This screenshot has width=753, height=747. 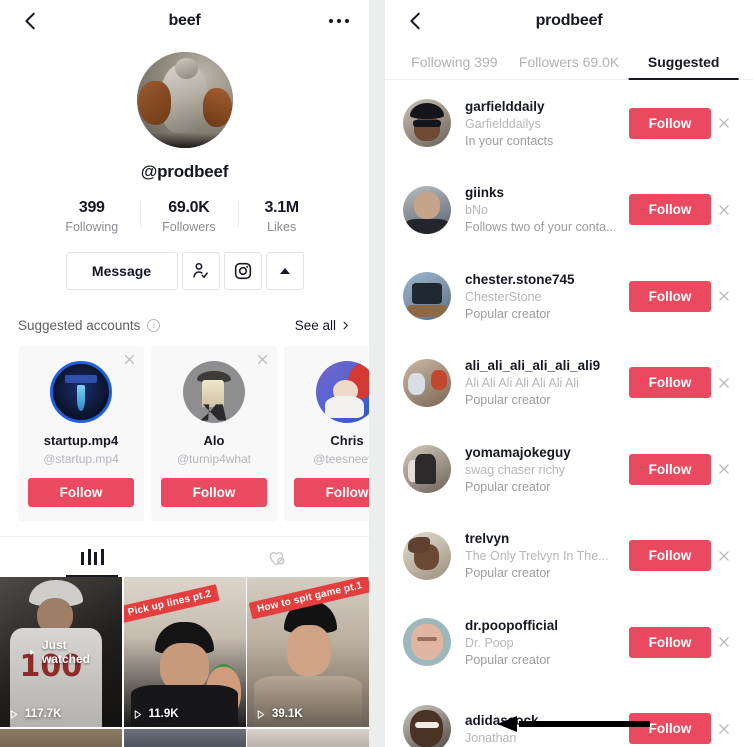 What do you see at coordinates (308, 652) in the screenshot?
I see `video-cell: How to spit game pt.1 39.1K` at bounding box center [308, 652].